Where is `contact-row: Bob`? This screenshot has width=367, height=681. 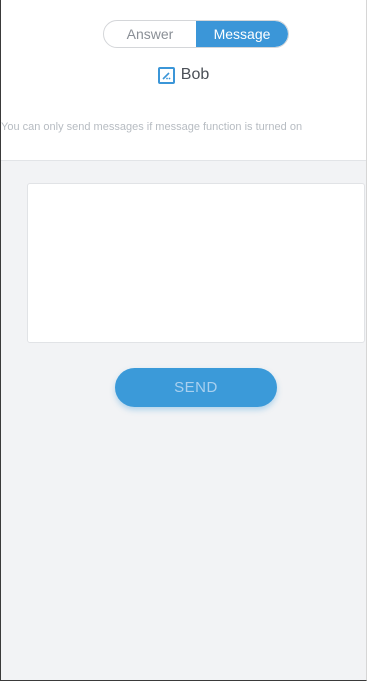 contact-row: Bob is located at coordinates (183, 75).